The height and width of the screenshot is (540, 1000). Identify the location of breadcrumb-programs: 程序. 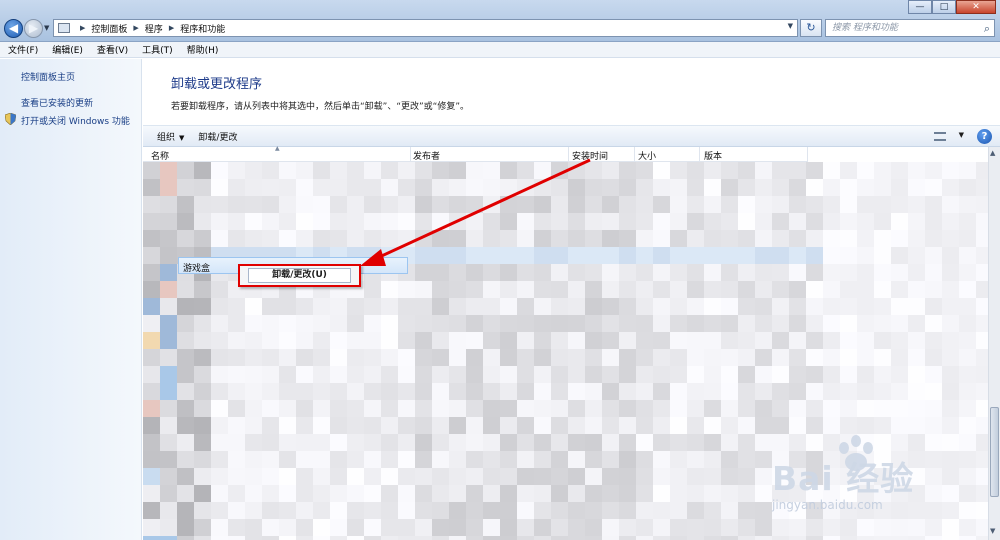
(154, 28).